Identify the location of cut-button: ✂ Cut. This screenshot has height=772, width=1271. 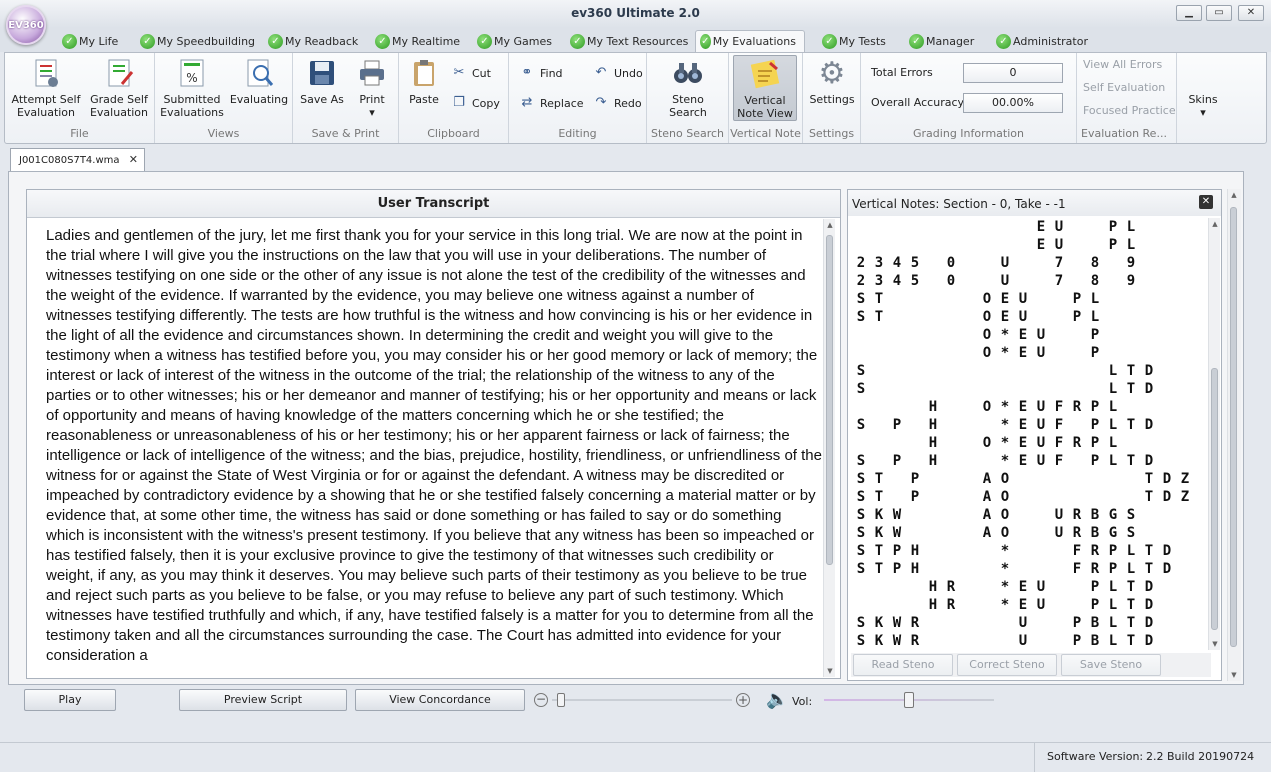
(471, 73).